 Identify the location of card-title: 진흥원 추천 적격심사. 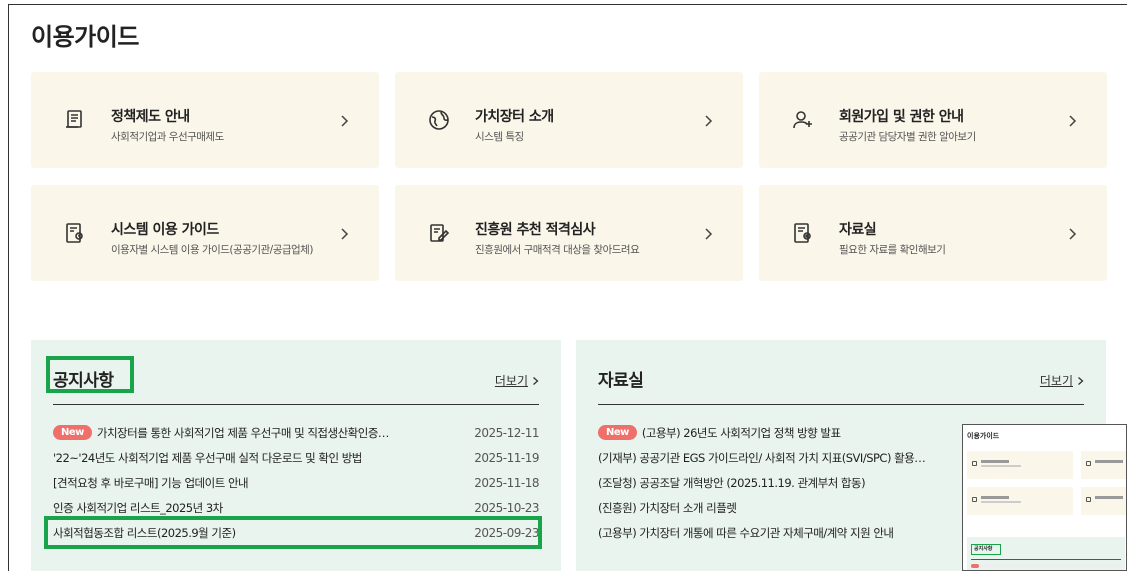
(535, 230).